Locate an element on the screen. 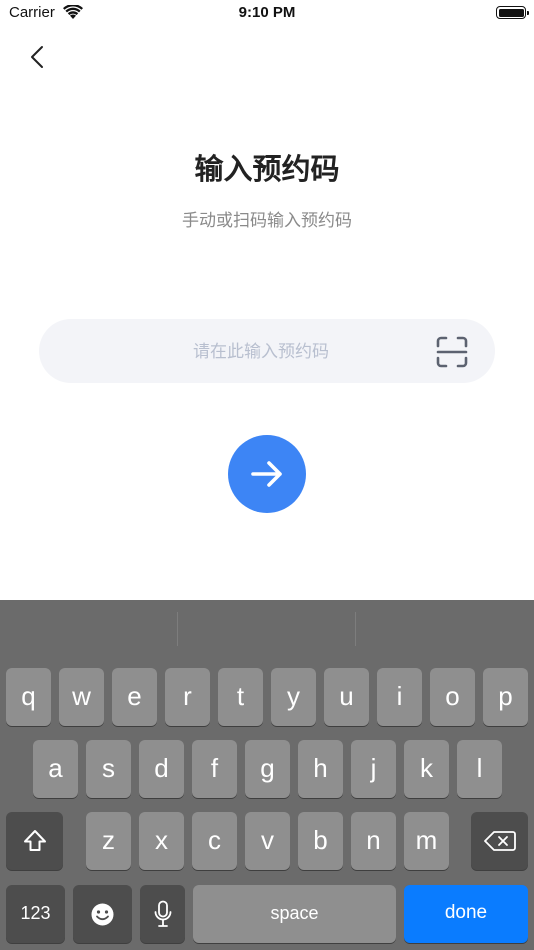 The height and width of the screenshot is (950, 534). key-l: l is located at coordinates (479, 769).